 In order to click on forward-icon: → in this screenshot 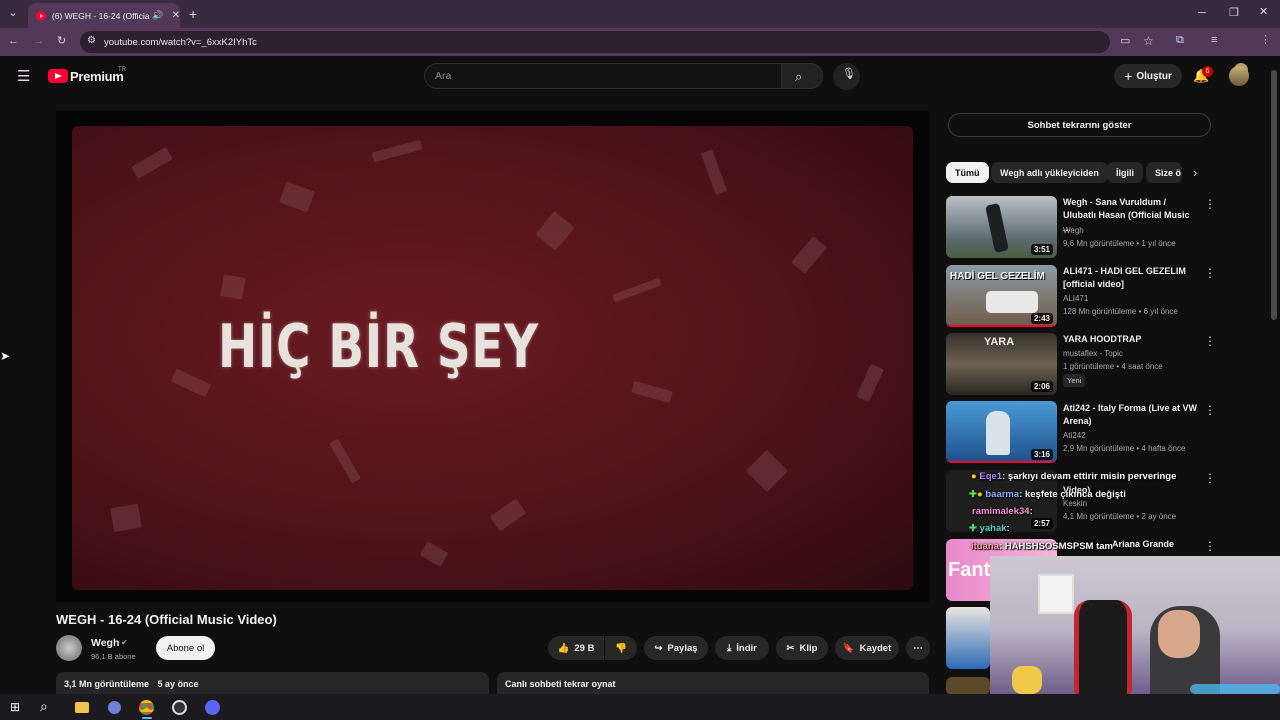, I will do `click(38, 41)`.